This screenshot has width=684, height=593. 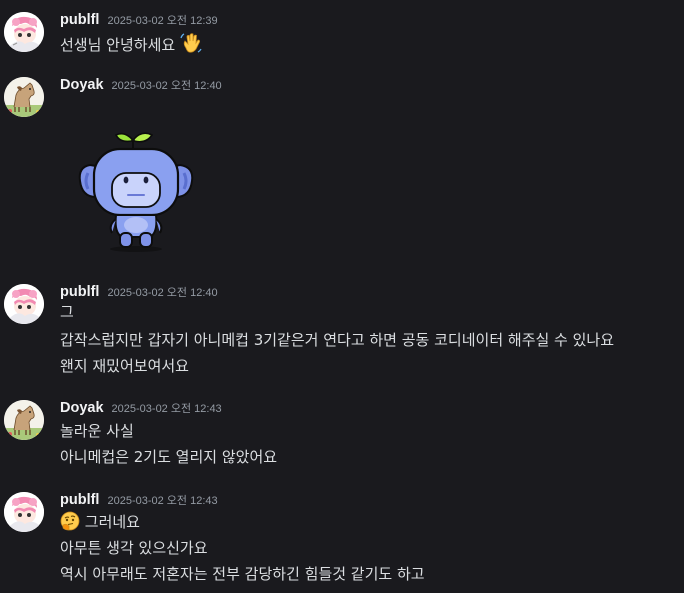 I want to click on message-line: 아니메컵은 2기도 열리지 않았어요, so click(x=169, y=457).